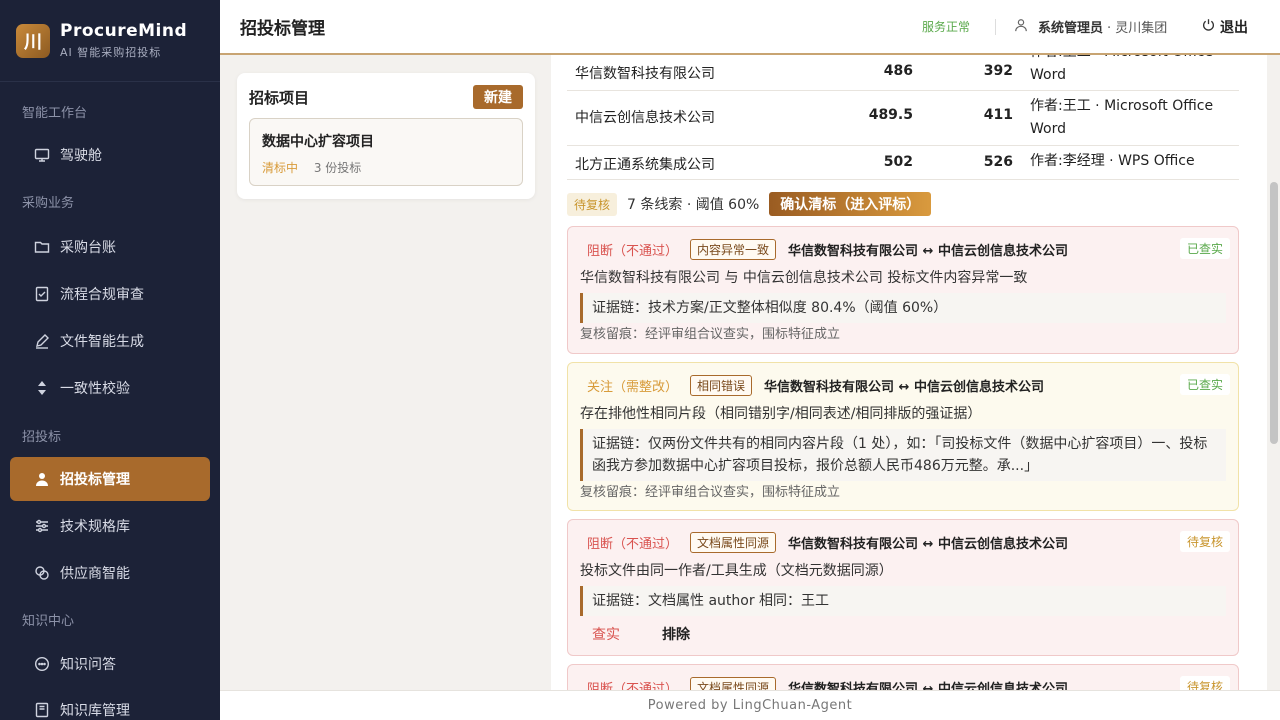 The image size is (1280, 720). What do you see at coordinates (124, 31) in the screenshot?
I see `brand-name: ProcureMind` at bounding box center [124, 31].